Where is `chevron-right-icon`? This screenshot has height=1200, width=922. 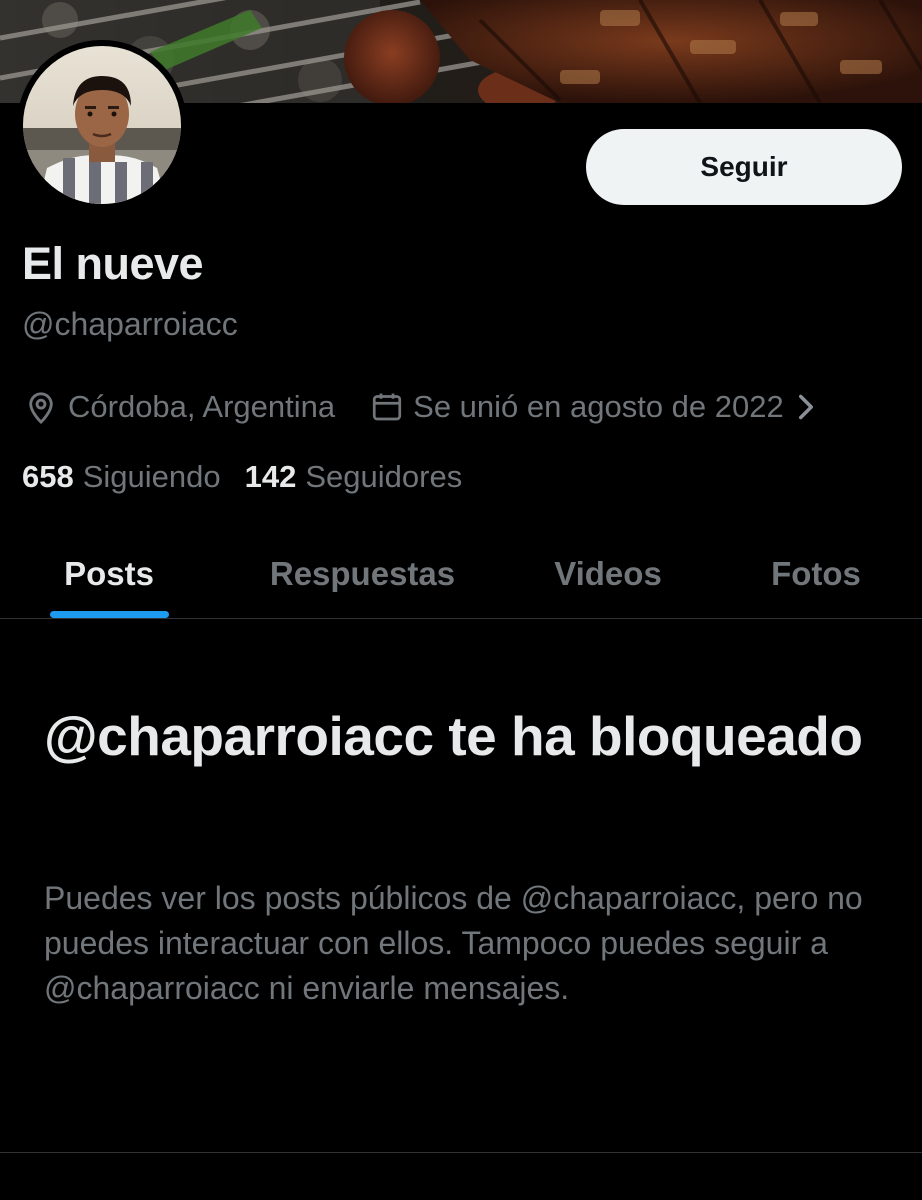 chevron-right-icon is located at coordinates (810, 407).